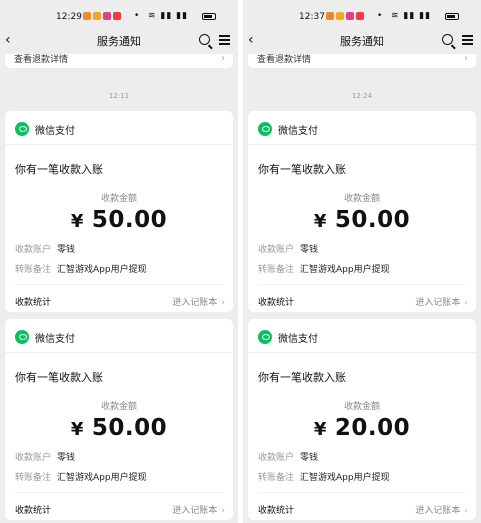 The height and width of the screenshot is (523, 481). I want to click on status-time: 12:29, so click(69, 17).